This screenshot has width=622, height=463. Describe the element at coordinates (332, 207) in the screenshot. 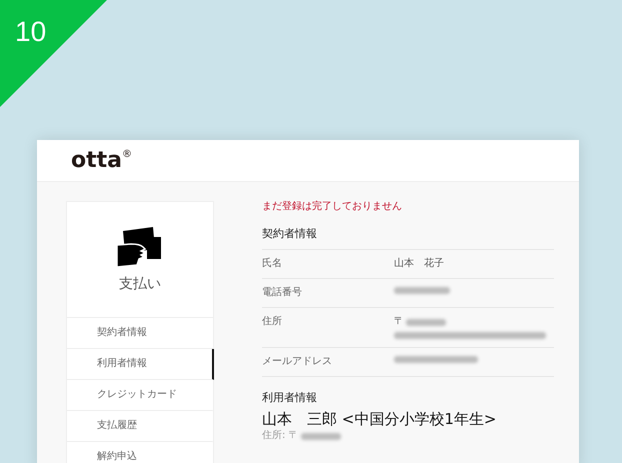

I see `warning-message: まだ登録は完了しておりません` at that location.